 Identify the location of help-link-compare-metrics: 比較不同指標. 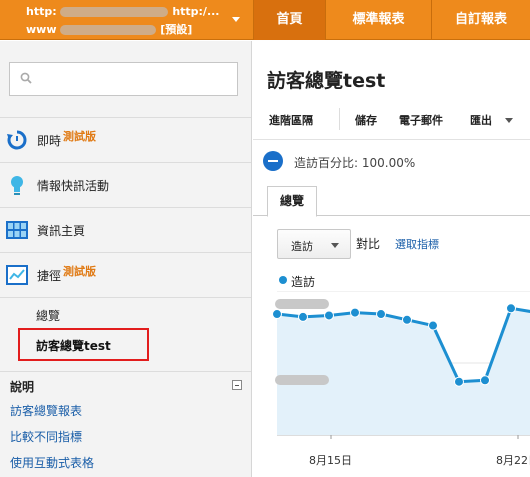
(46, 436).